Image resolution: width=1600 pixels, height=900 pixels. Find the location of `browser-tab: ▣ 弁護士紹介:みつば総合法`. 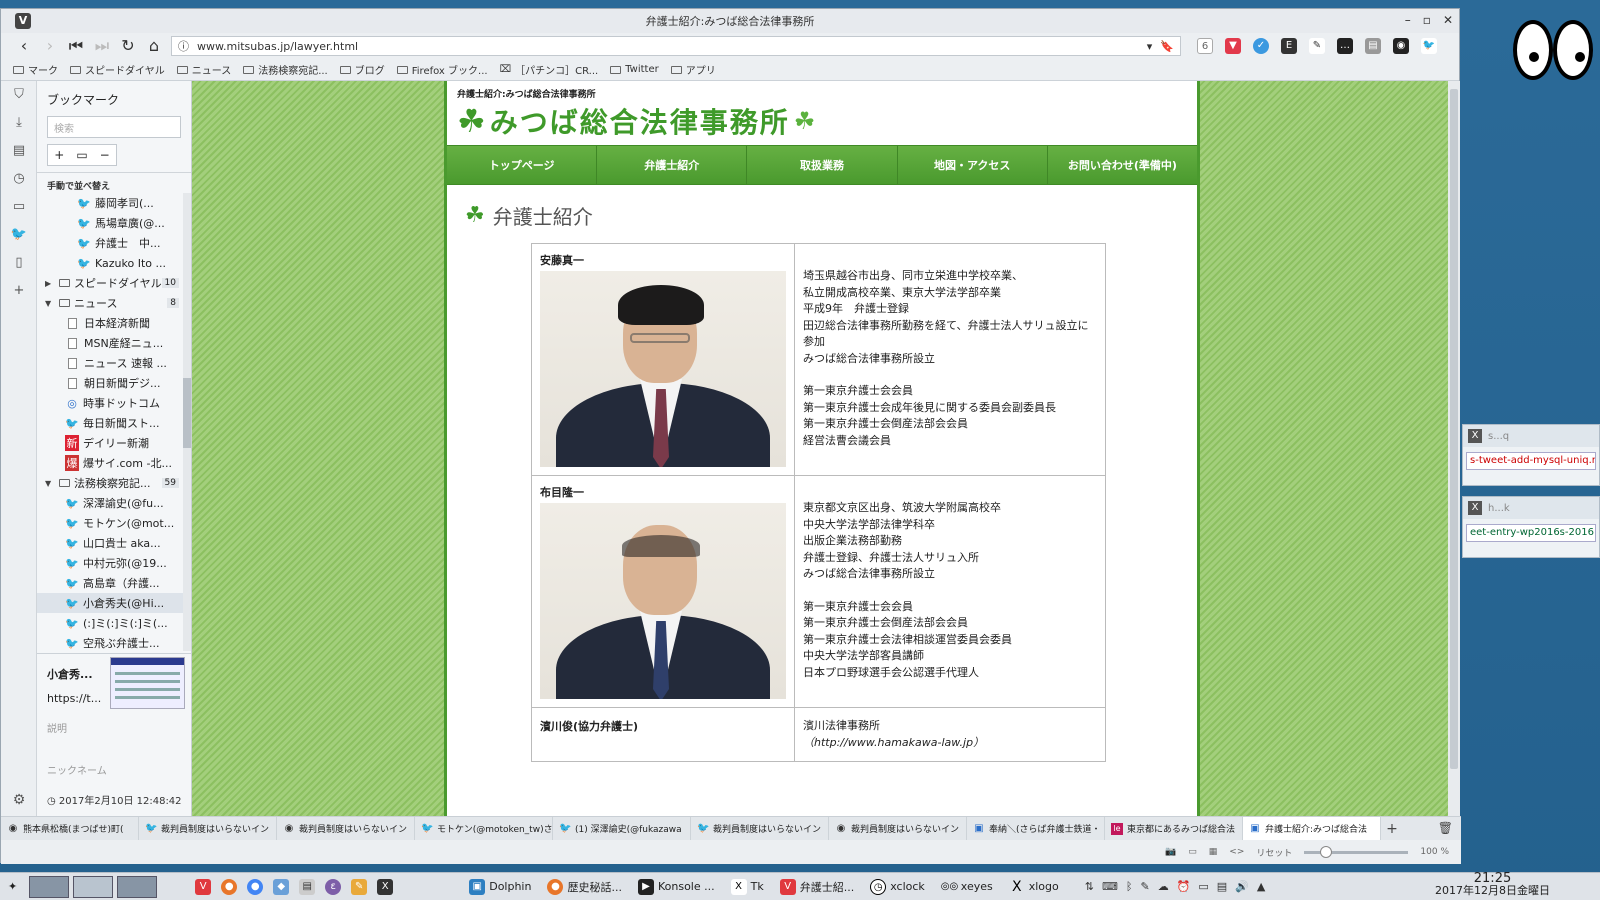

browser-tab: ▣ 弁護士紹介:みつば総合法 is located at coordinates (1312, 828).